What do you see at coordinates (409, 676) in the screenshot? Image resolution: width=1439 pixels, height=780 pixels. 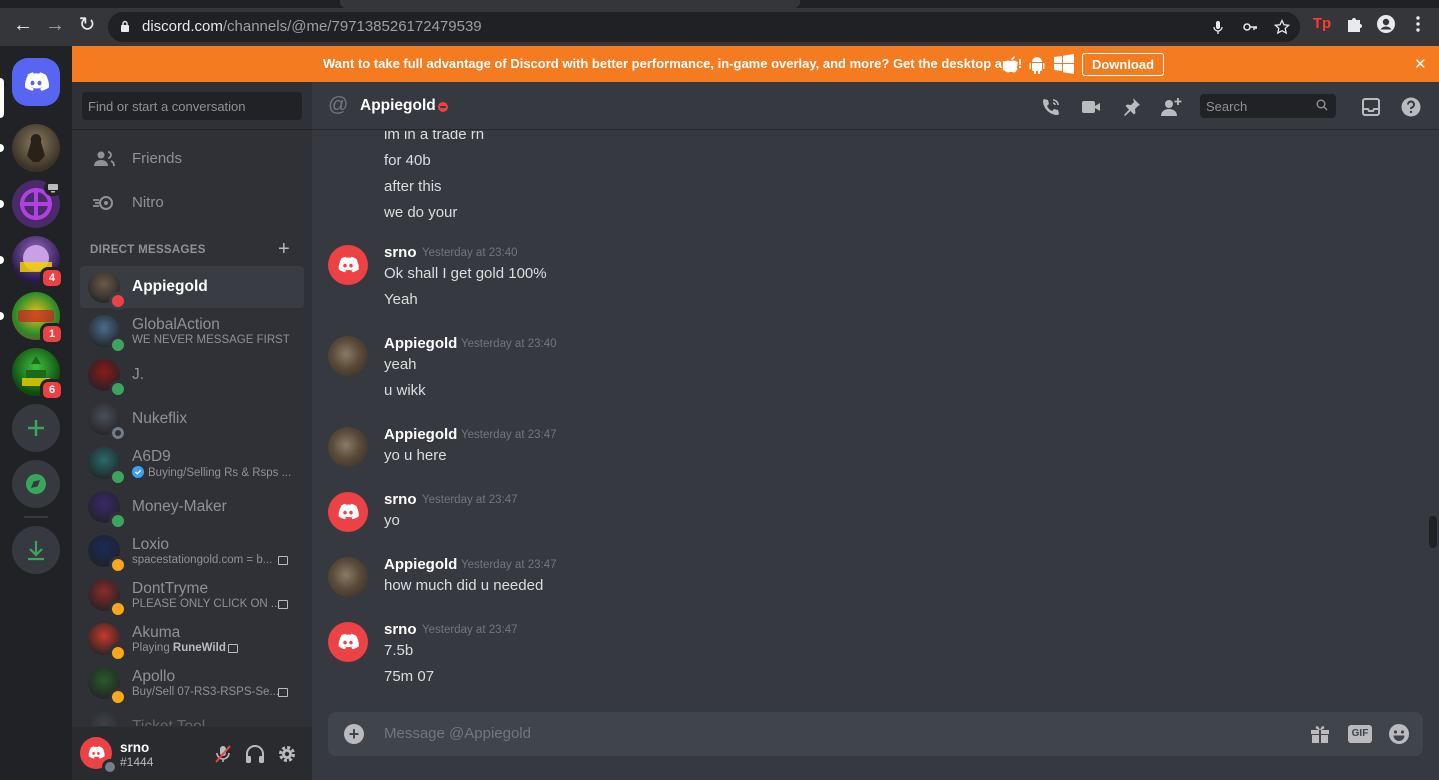 I see `message-line: 75m 07` at bounding box center [409, 676].